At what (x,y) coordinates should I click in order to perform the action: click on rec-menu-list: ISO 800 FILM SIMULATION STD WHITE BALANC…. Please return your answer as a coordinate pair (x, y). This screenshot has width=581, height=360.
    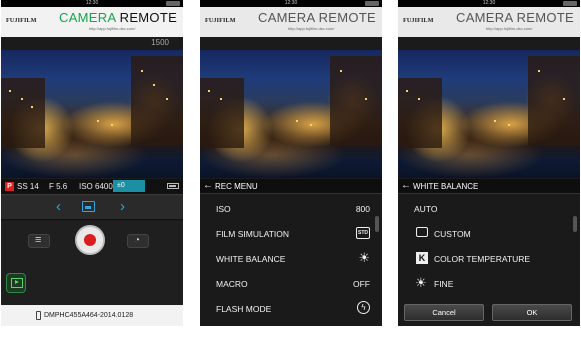
    Looking at the image, I should click on (291, 260).